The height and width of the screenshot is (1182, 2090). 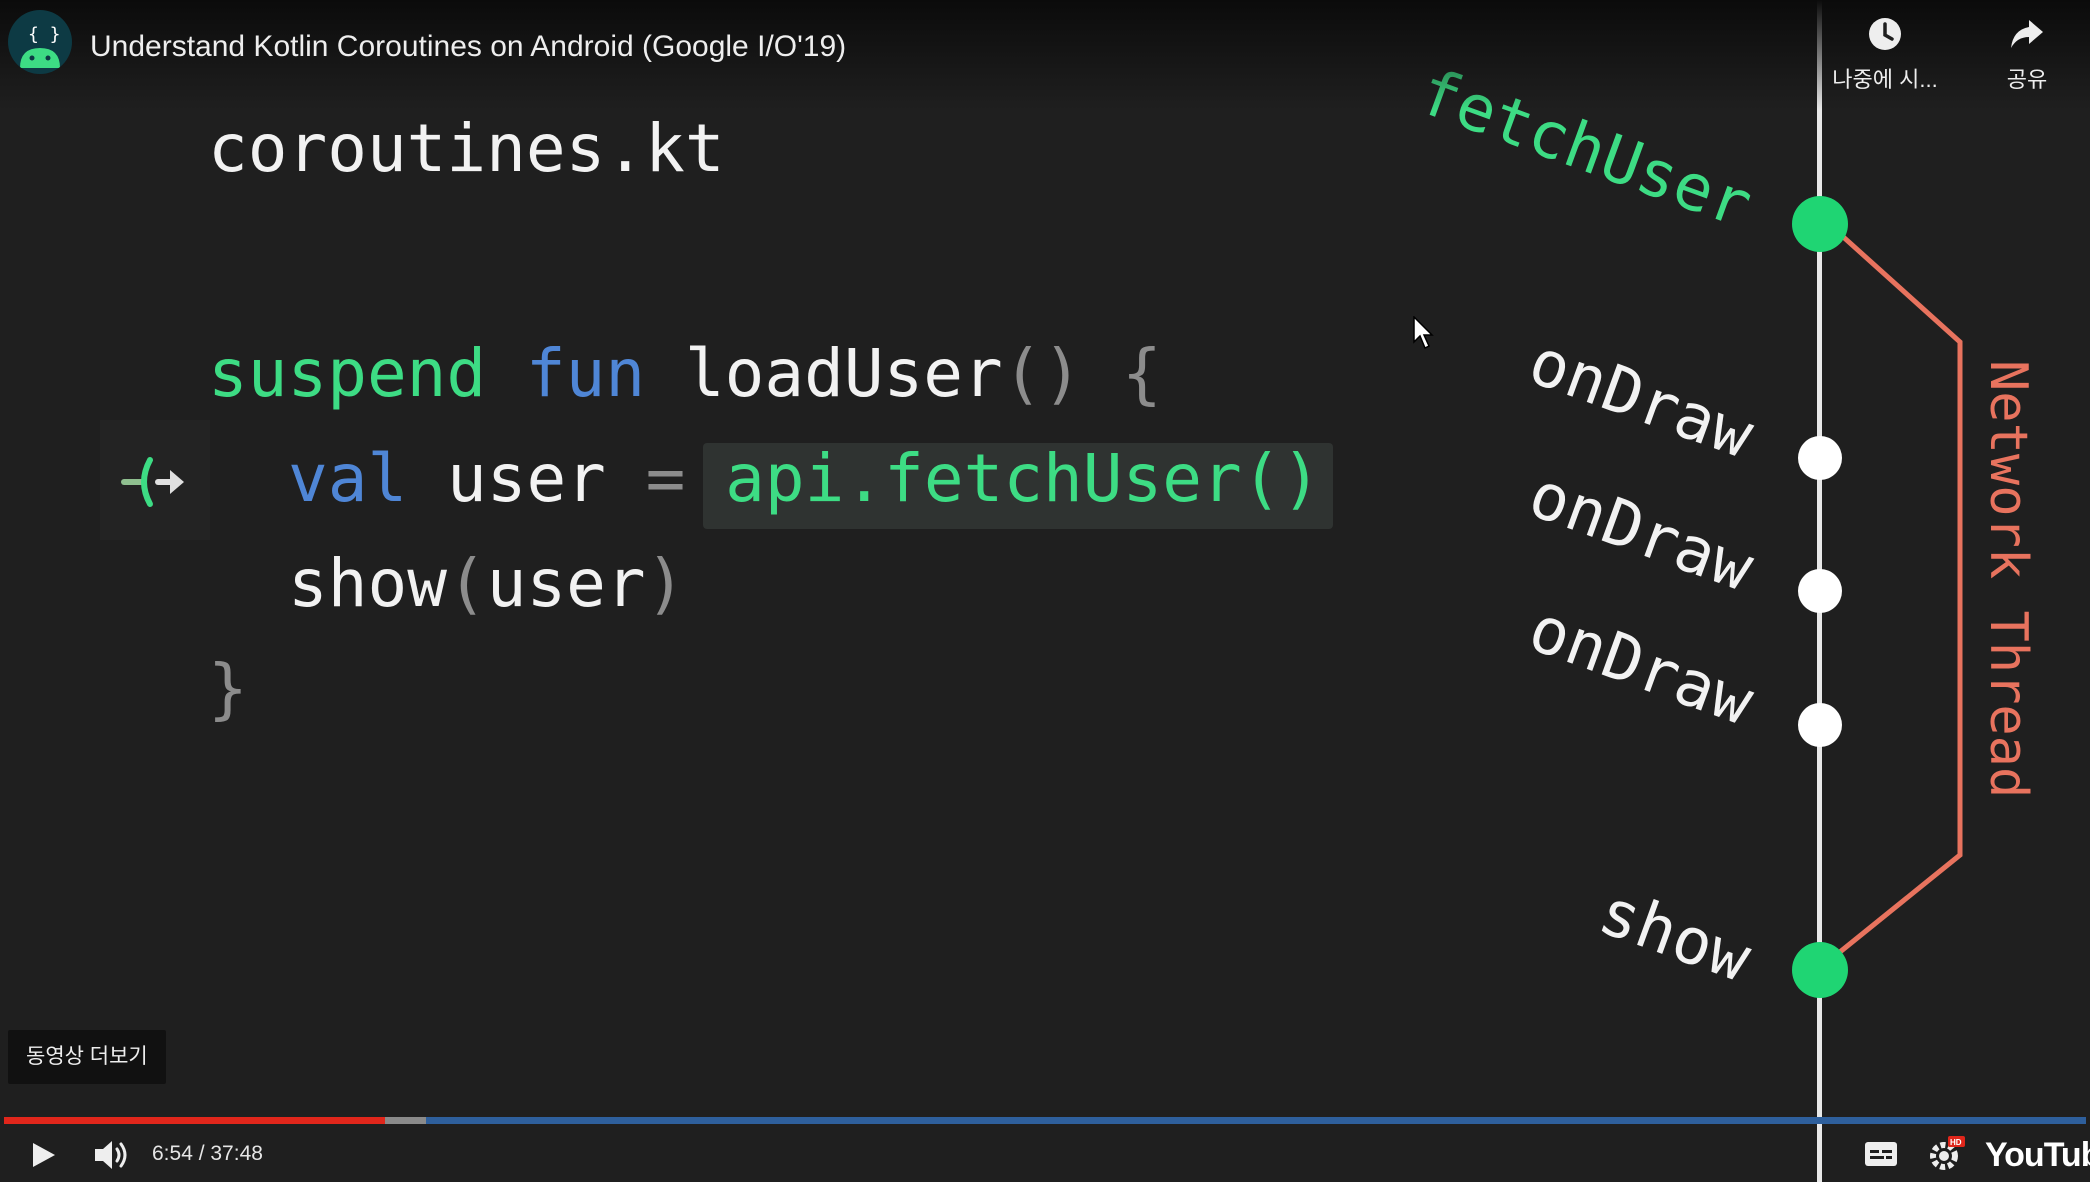 What do you see at coordinates (207, 1153) in the screenshot?
I see `time-display: 6:54 / 37:48` at bounding box center [207, 1153].